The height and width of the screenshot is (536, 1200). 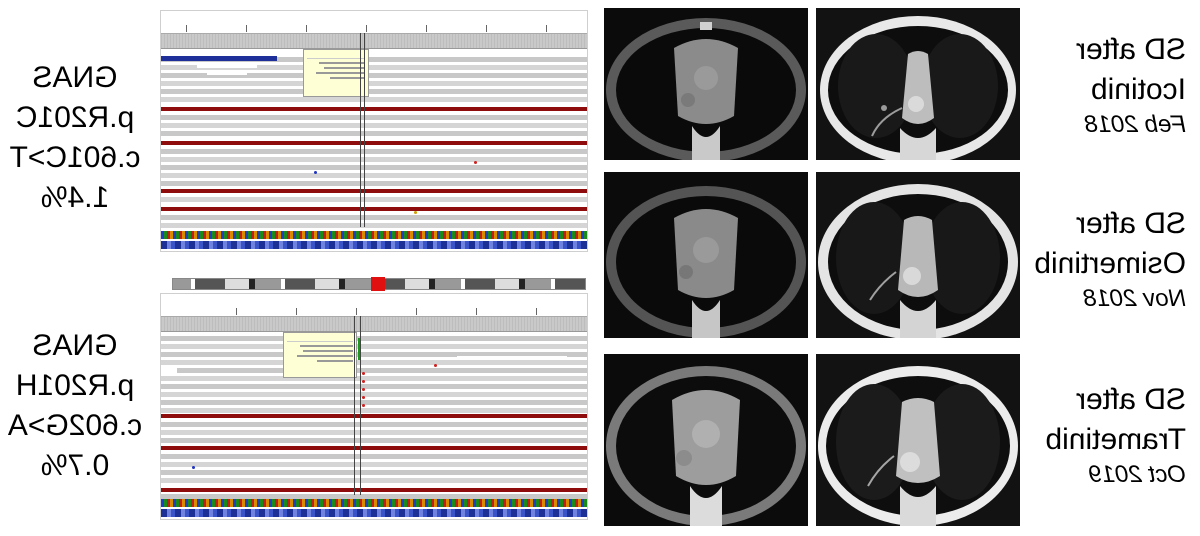 I want to click on treatment-label-1: SD after Icotinib Feb 2018, so click(x=1111, y=85).